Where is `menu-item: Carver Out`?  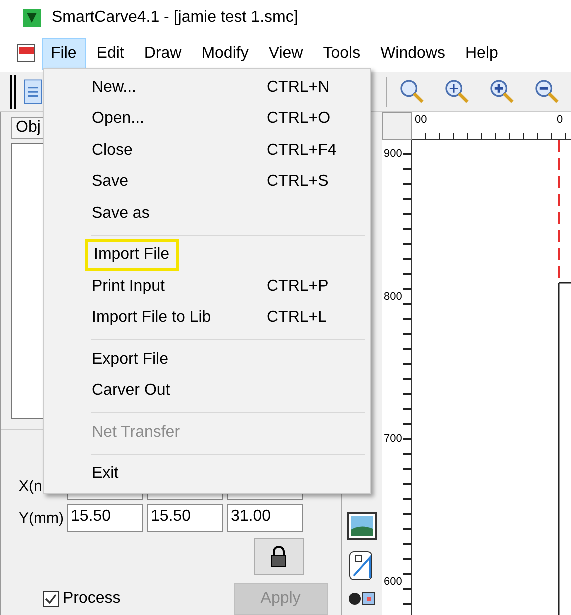
menu-item: Carver Out is located at coordinates (207, 391).